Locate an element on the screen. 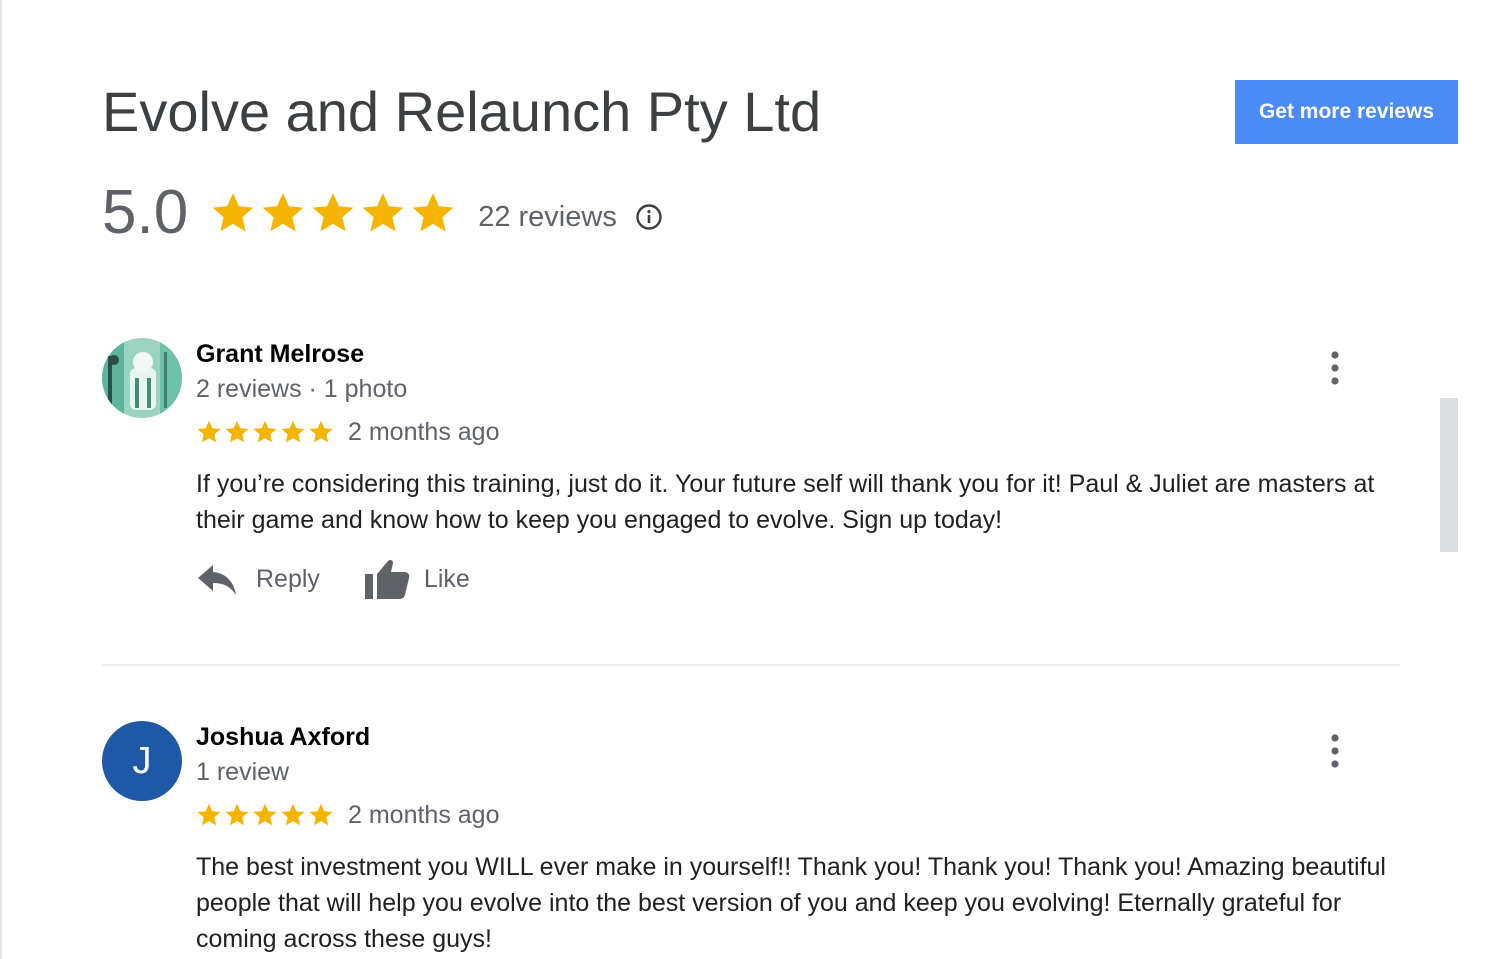 Image resolution: width=1499 pixels, height=959 pixels. average-rating: 5.0 is located at coordinates (145, 212).